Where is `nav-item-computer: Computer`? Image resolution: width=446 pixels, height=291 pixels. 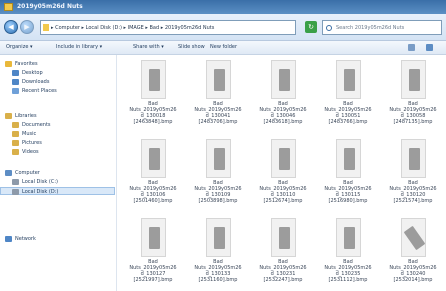
nav-item-computer: Computer is located at coordinates (57, 173).